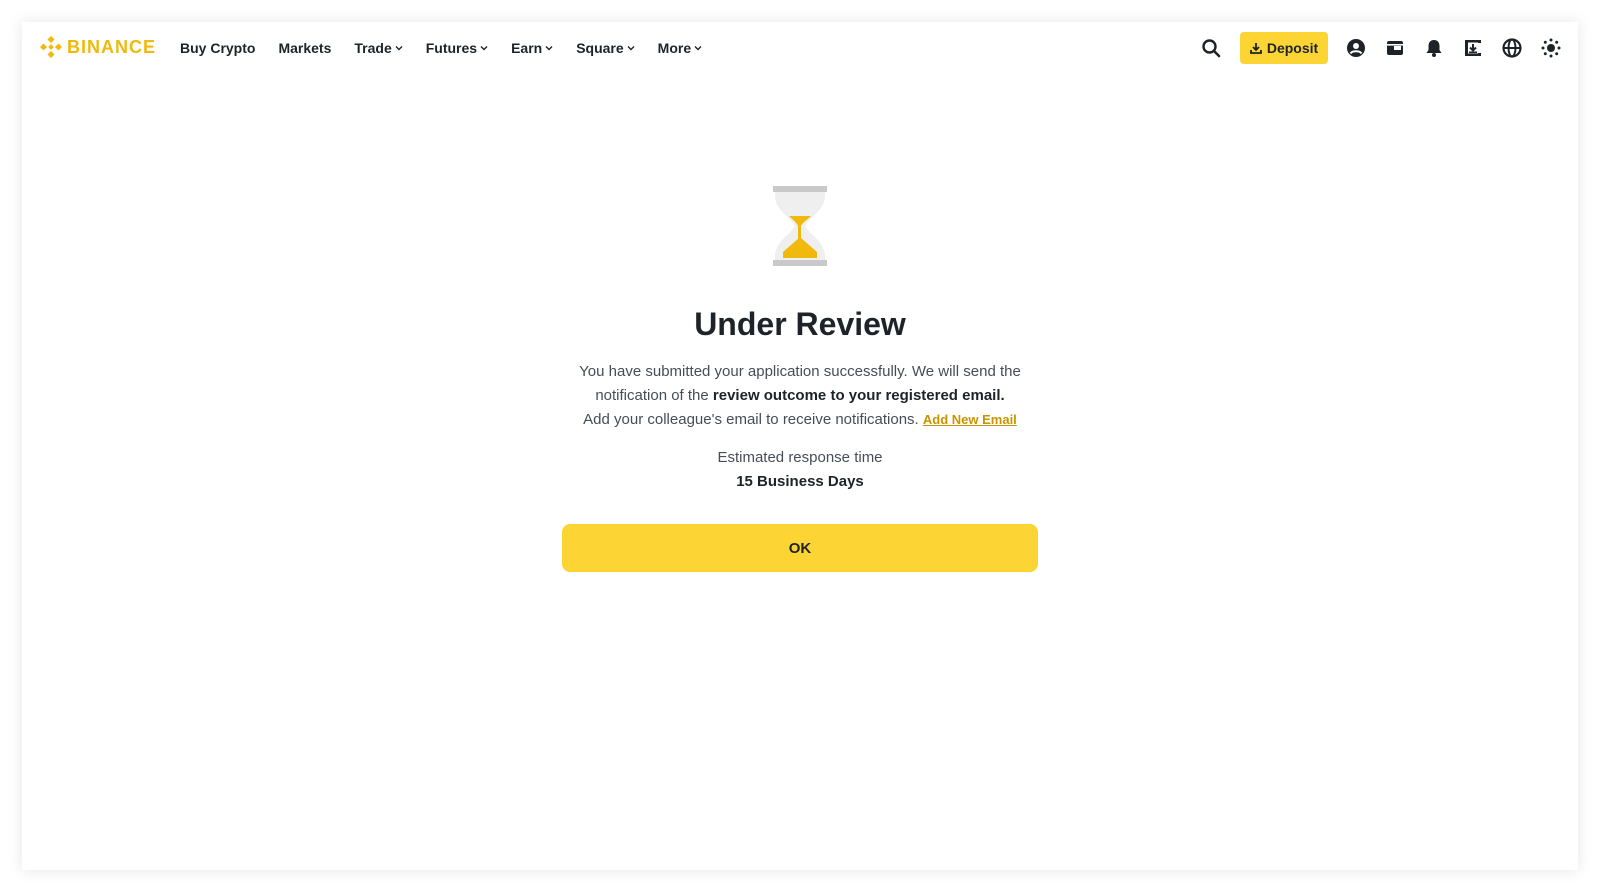  I want to click on user-icon, so click(1356, 48).